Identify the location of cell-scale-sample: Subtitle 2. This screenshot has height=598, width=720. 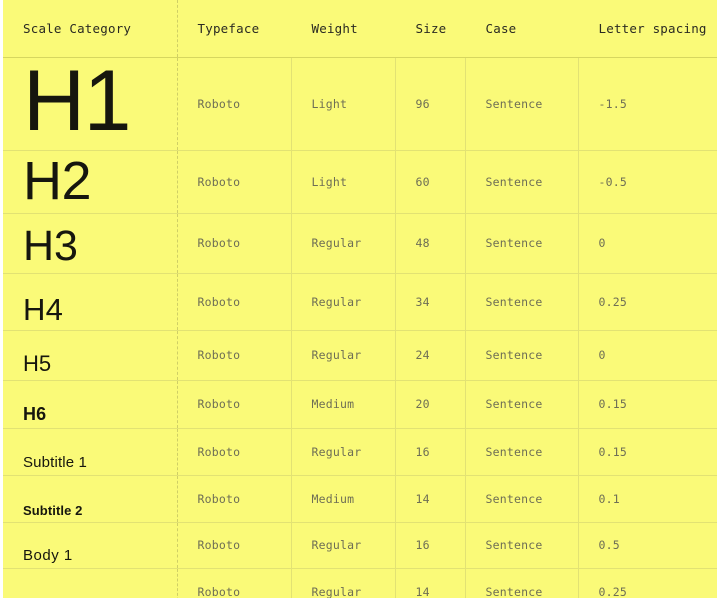
(90, 499).